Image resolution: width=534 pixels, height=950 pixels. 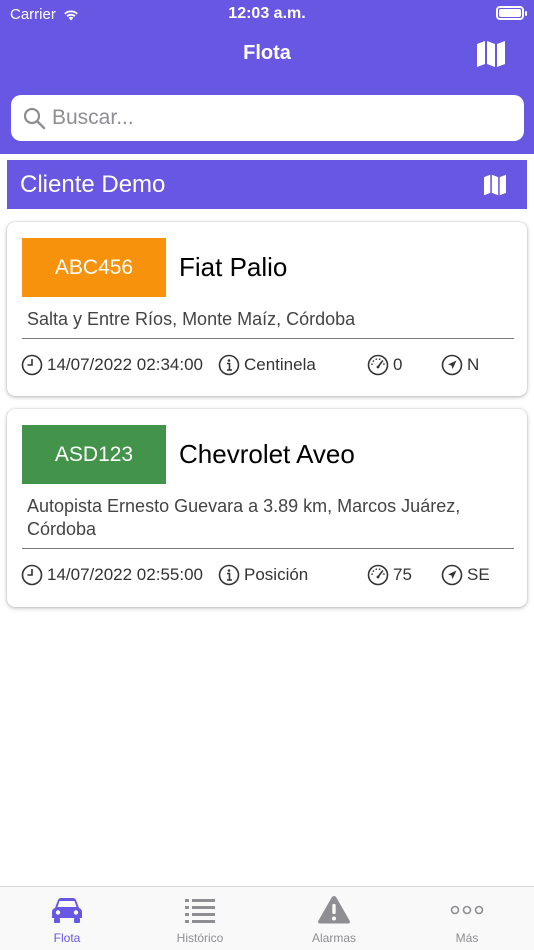 I want to click on tab-label: Flota, so click(x=67, y=938).